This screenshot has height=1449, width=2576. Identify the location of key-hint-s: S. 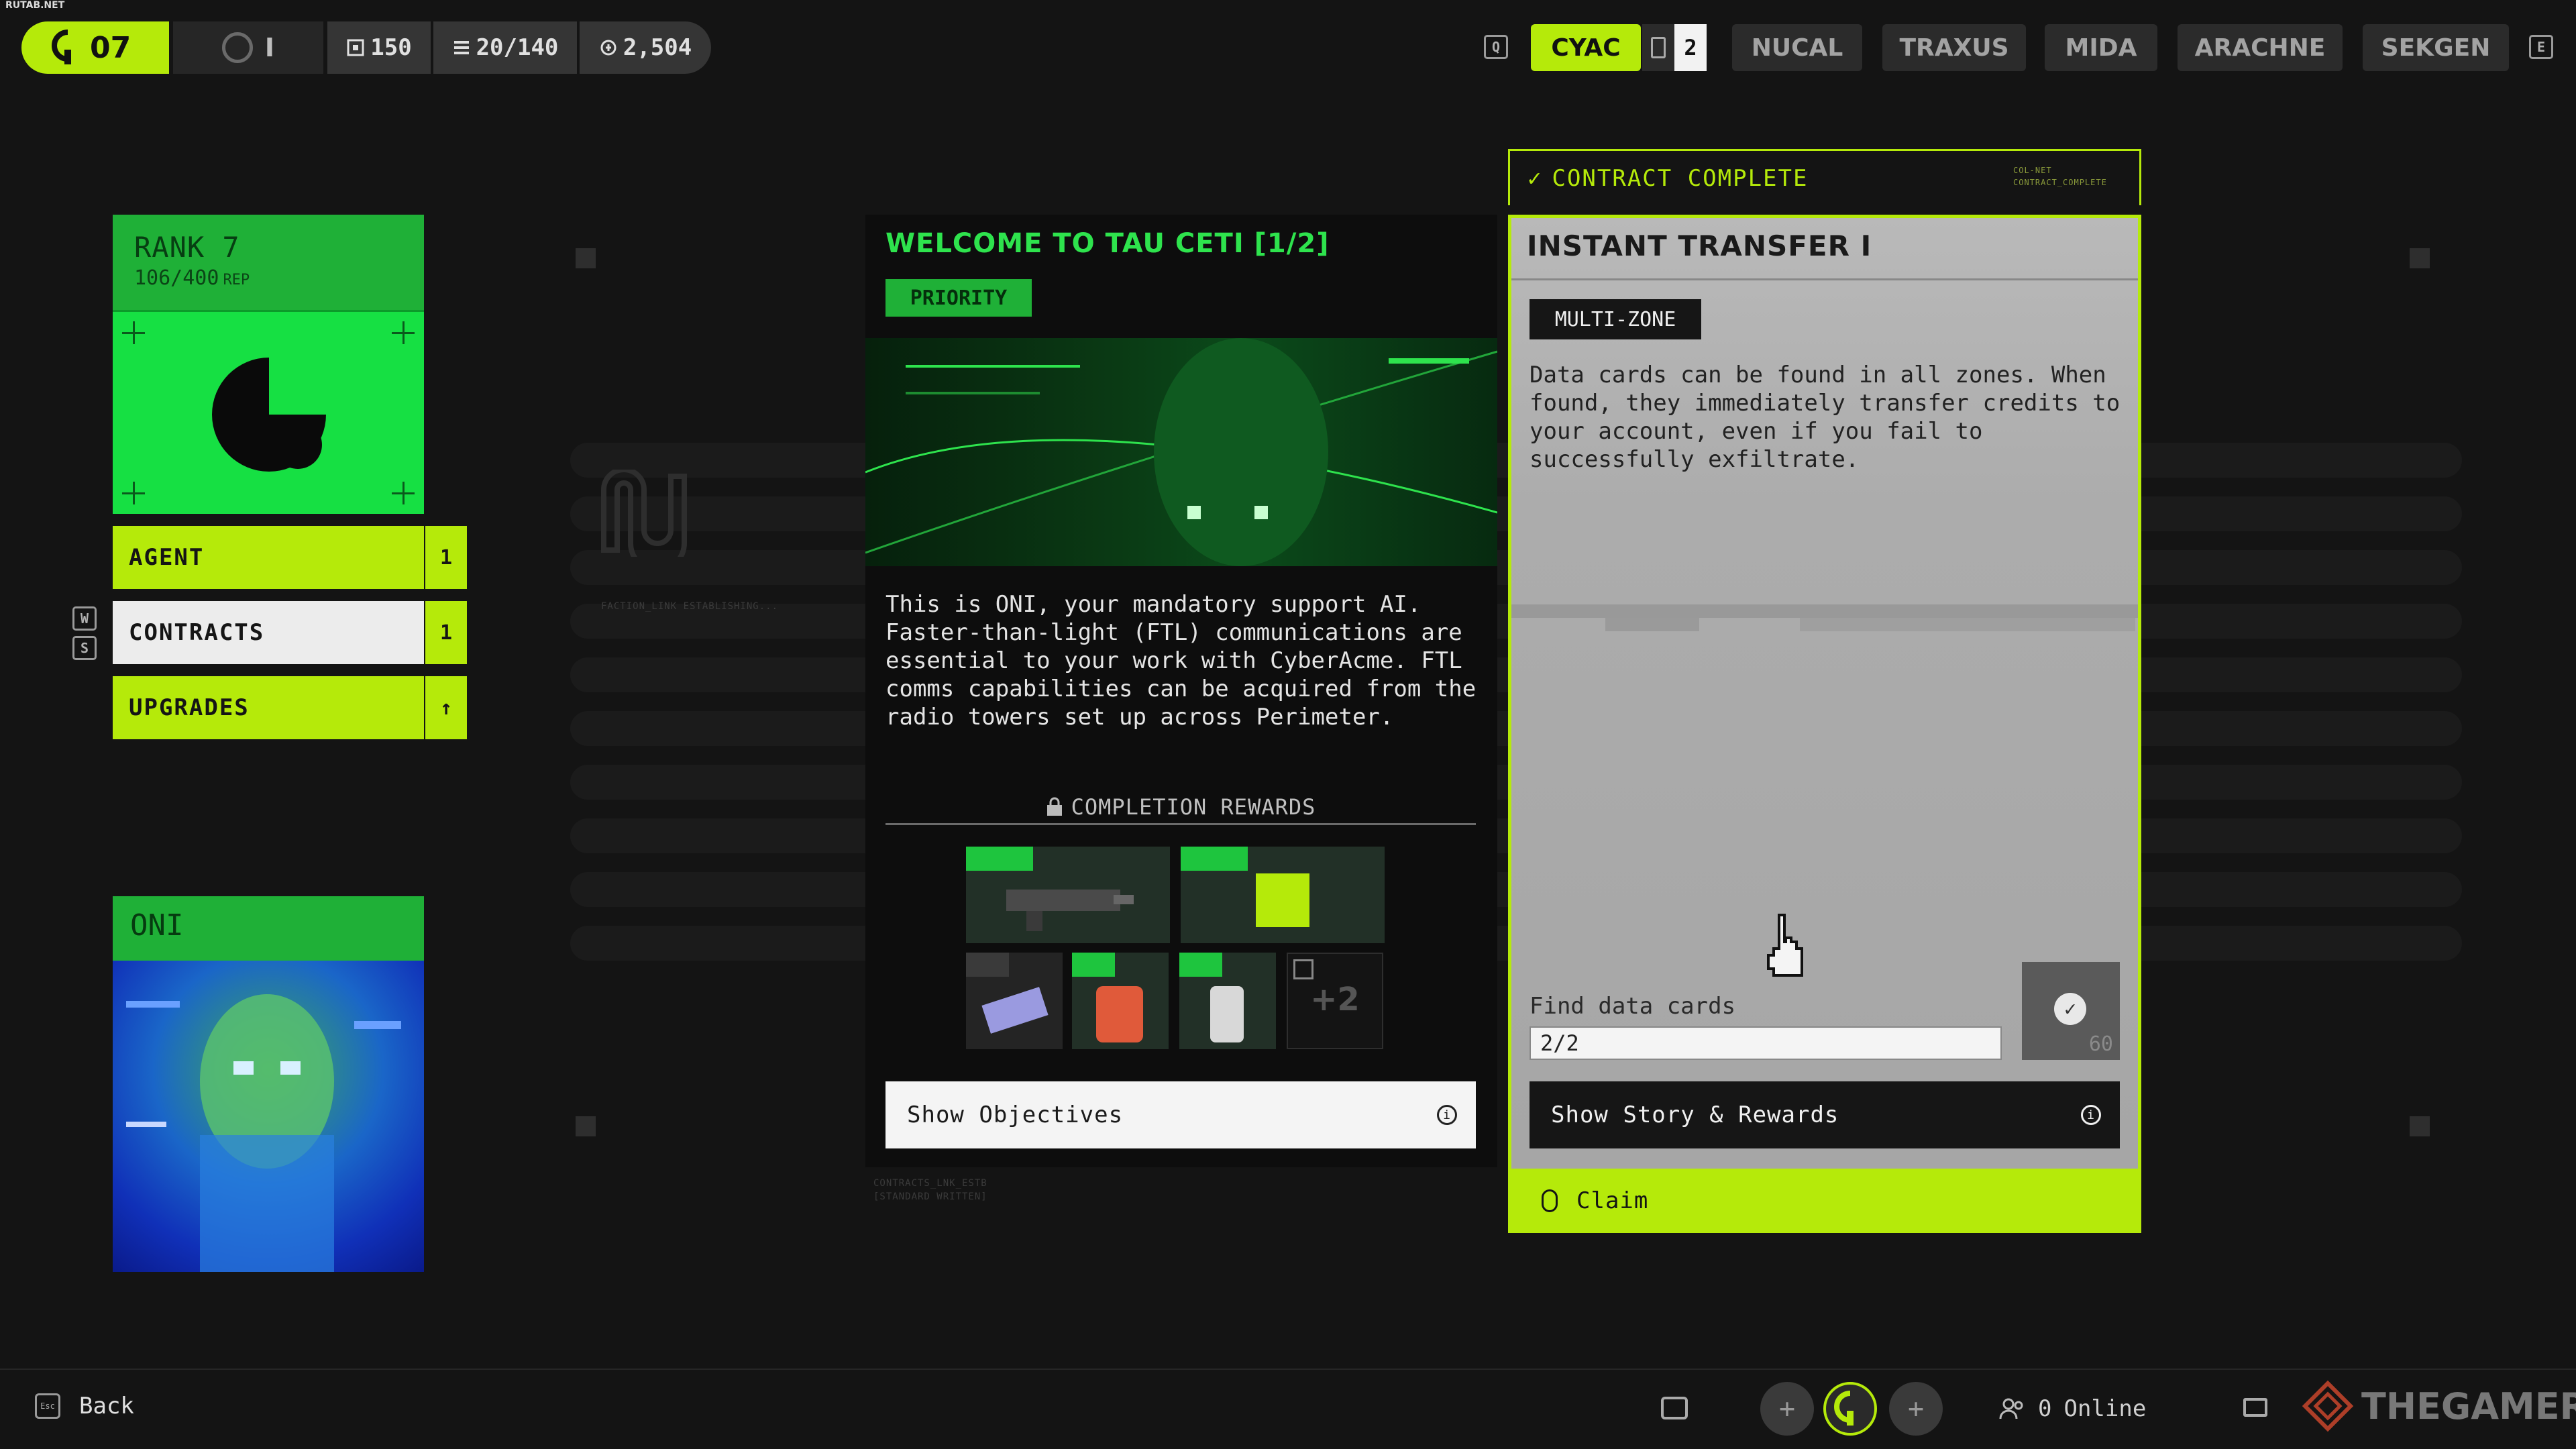
(84, 648).